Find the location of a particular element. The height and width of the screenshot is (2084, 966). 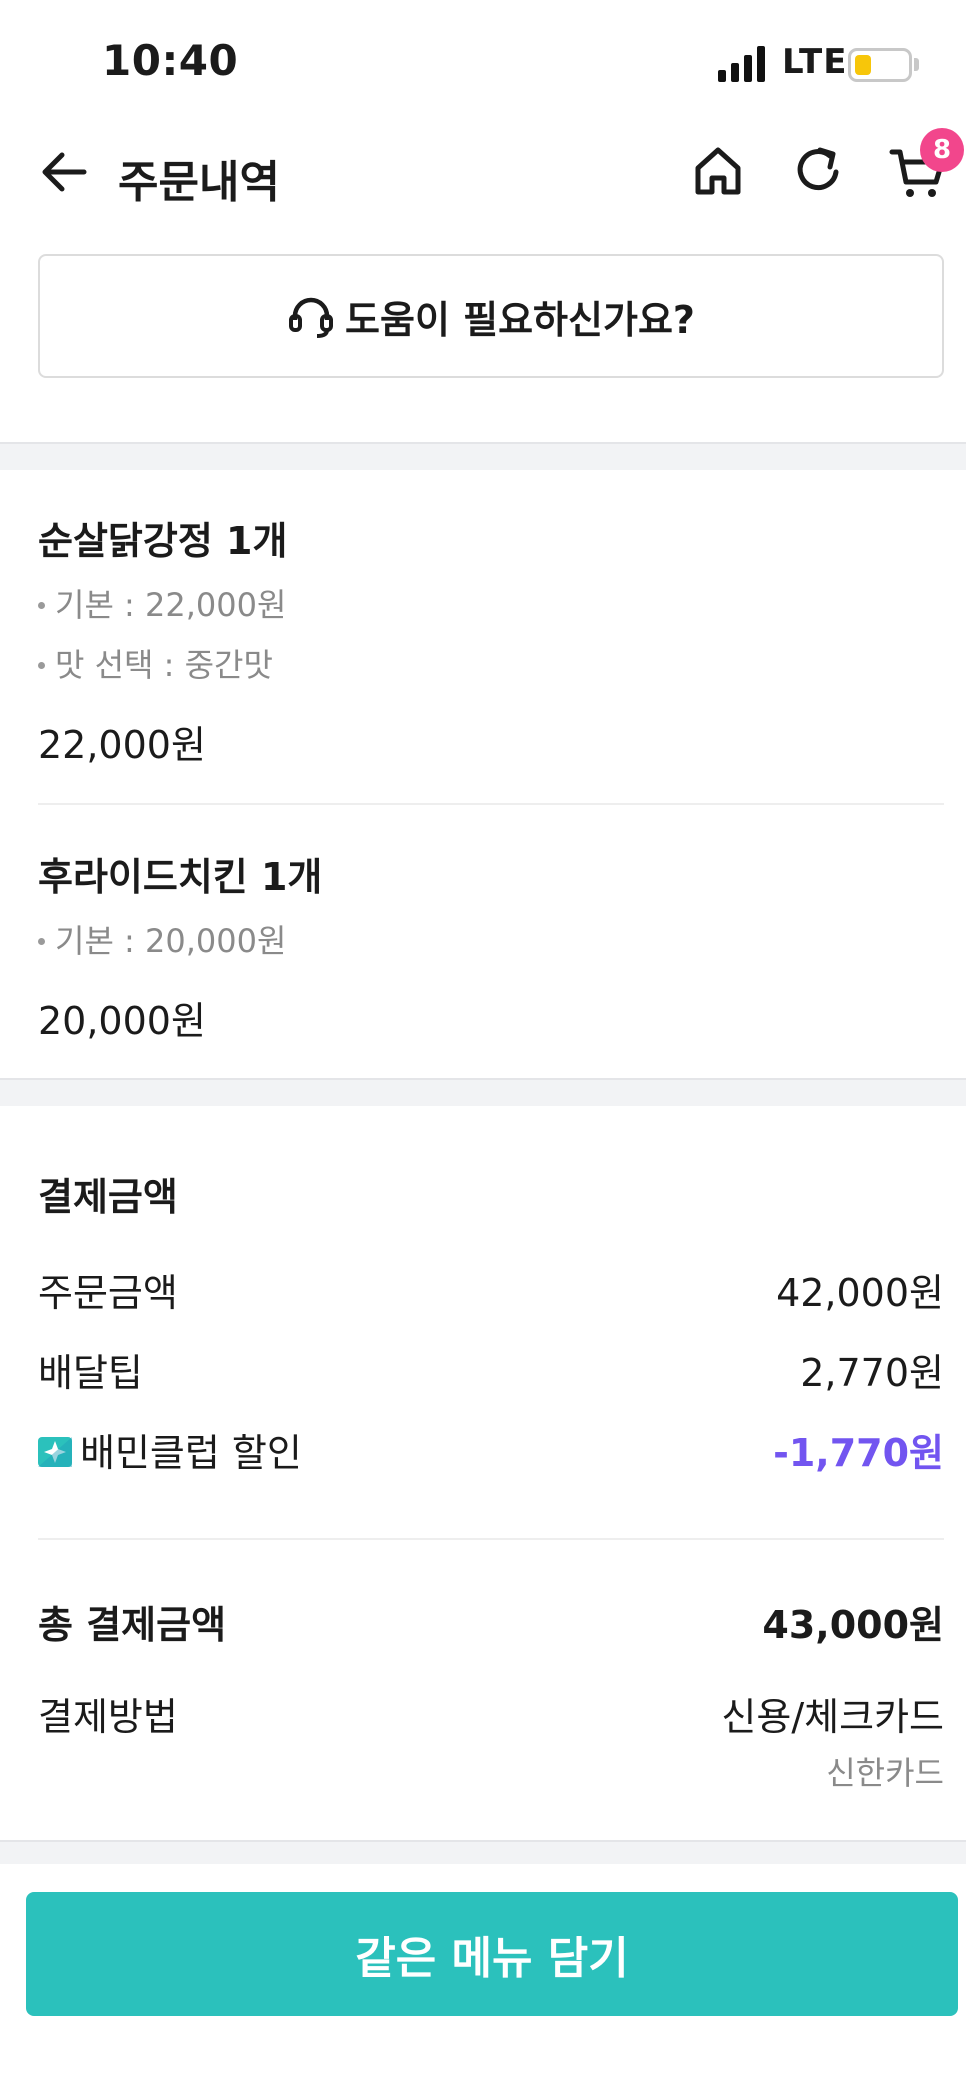

back-arrow-icon is located at coordinates (64, 172).